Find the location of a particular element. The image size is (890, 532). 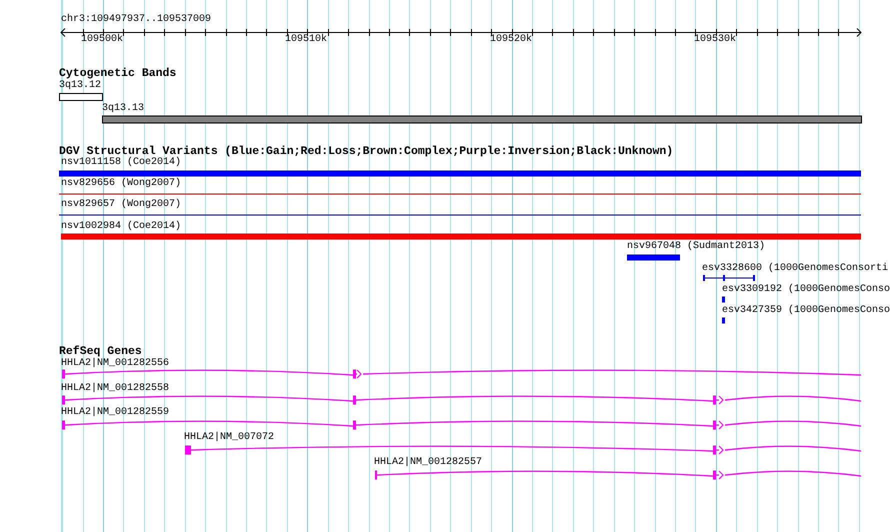

track-title: Cytogenetic Bands is located at coordinates (117, 74).